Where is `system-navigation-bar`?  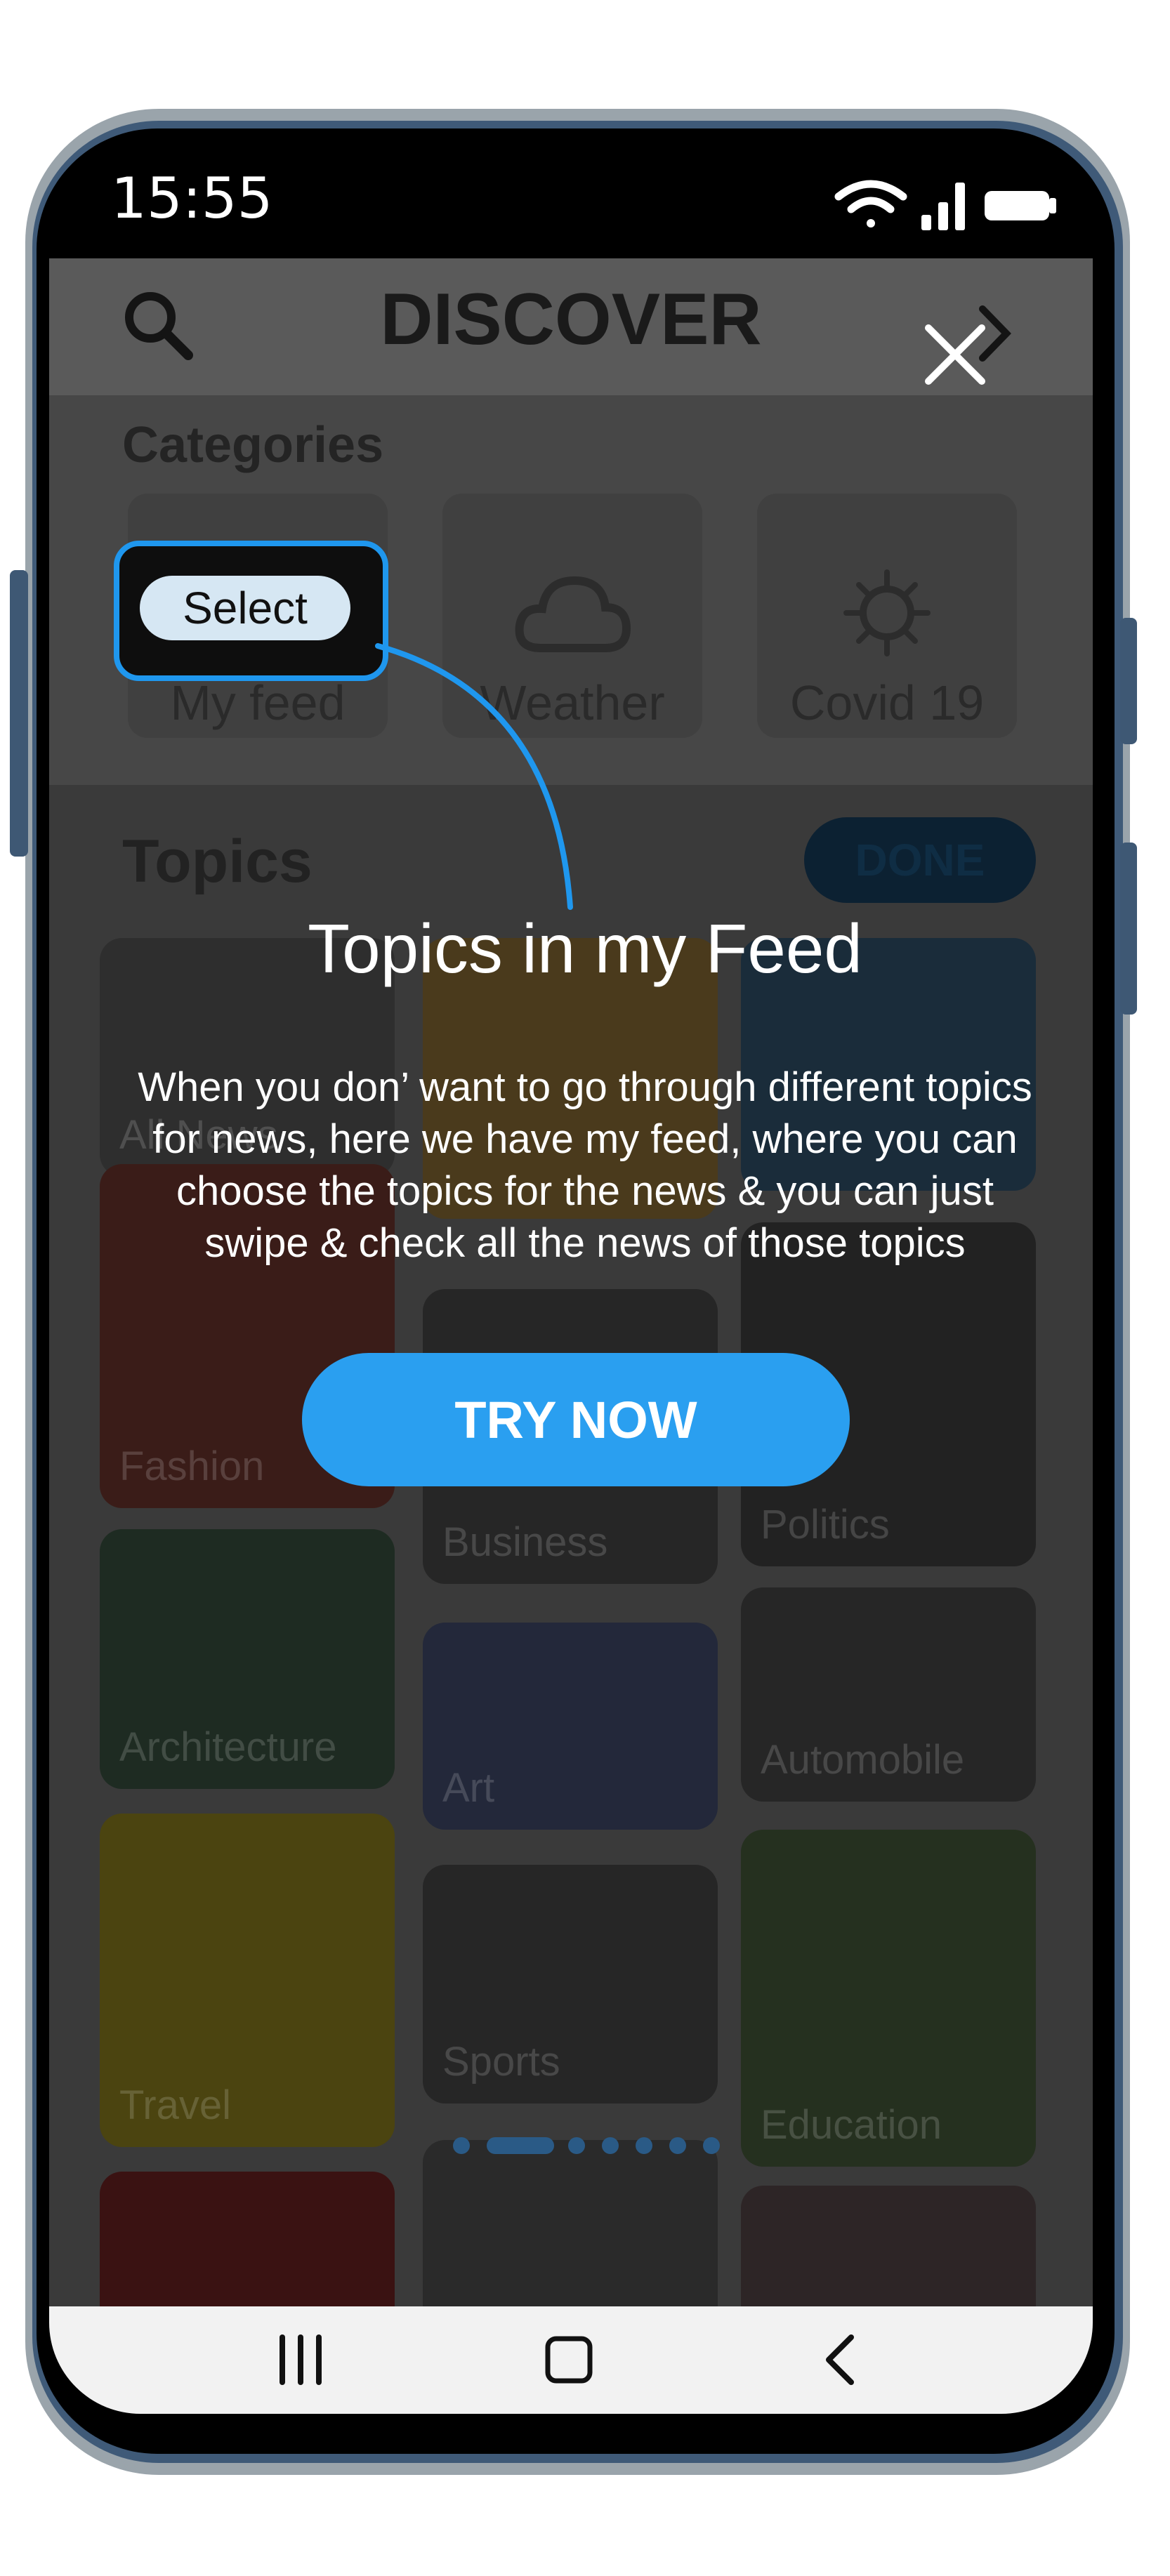 system-navigation-bar is located at coordinates (571, 2360).